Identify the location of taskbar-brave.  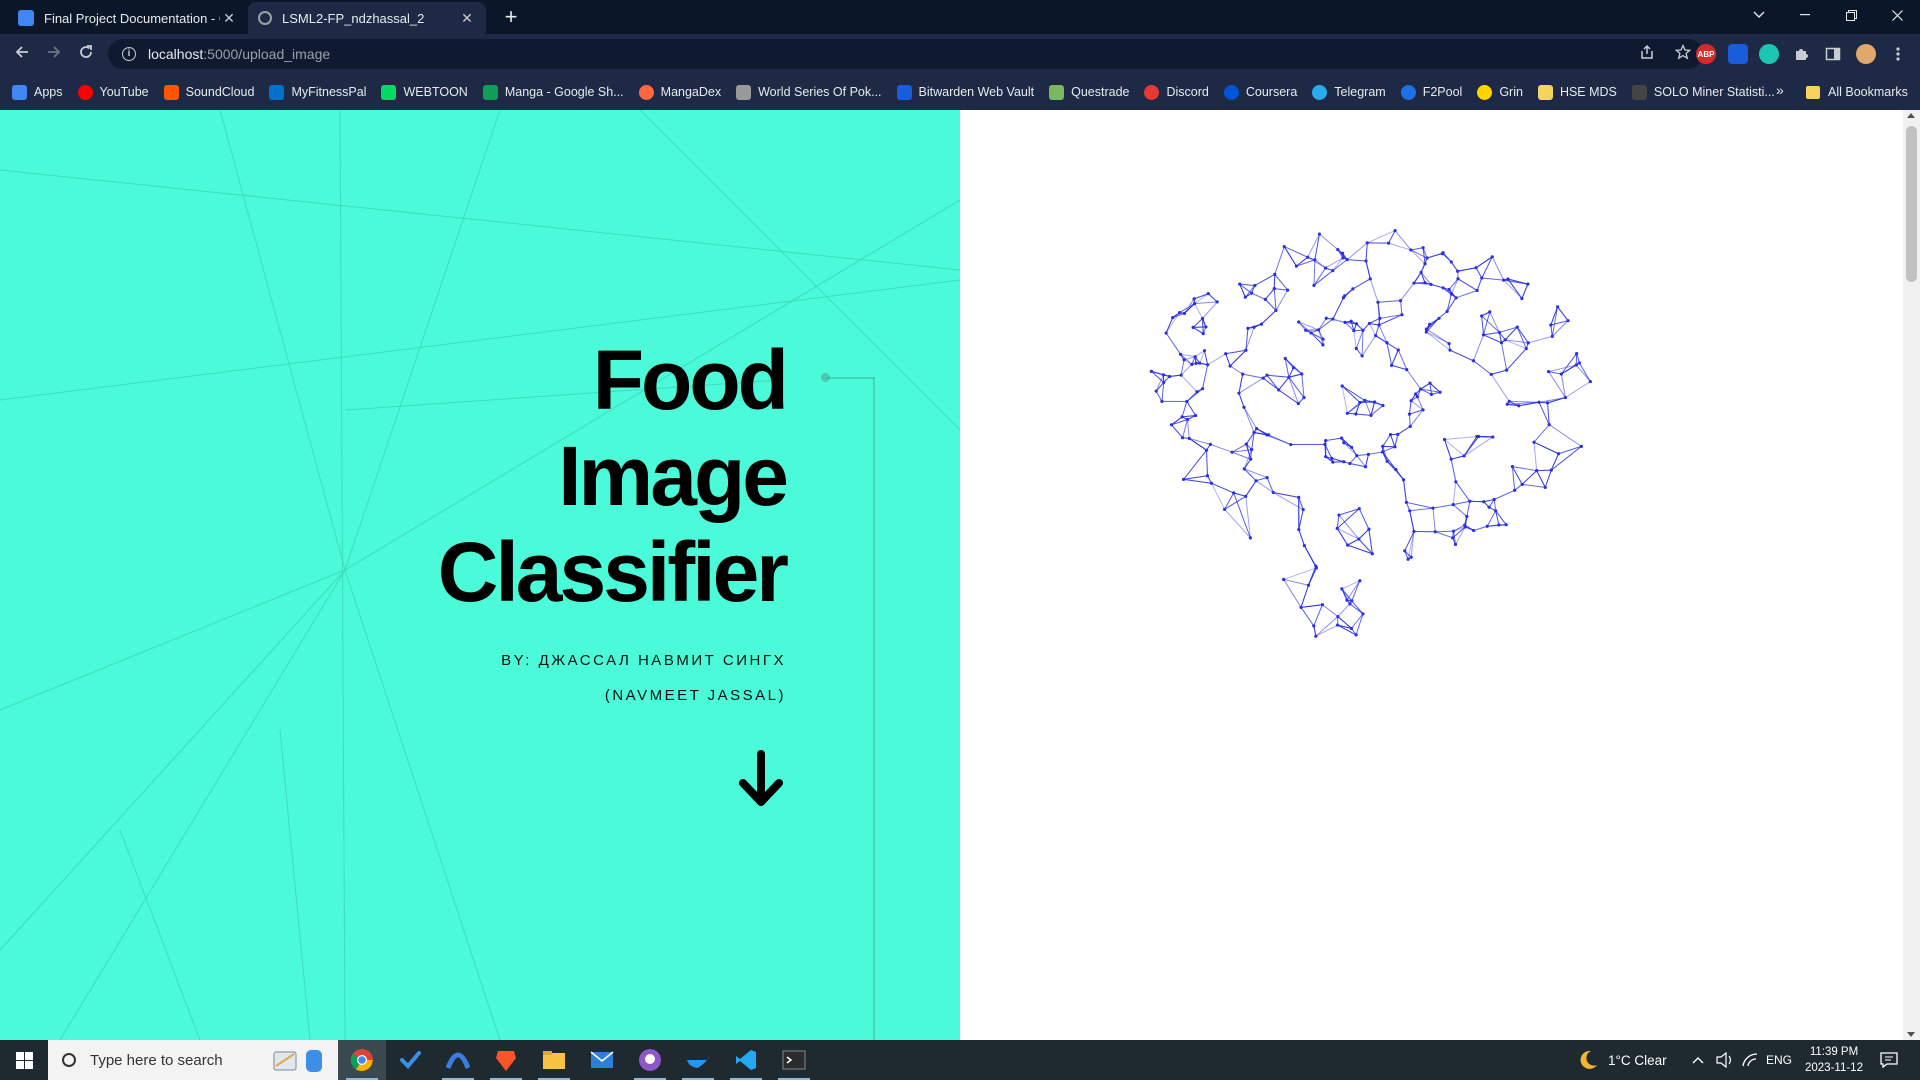
(506, 1060).